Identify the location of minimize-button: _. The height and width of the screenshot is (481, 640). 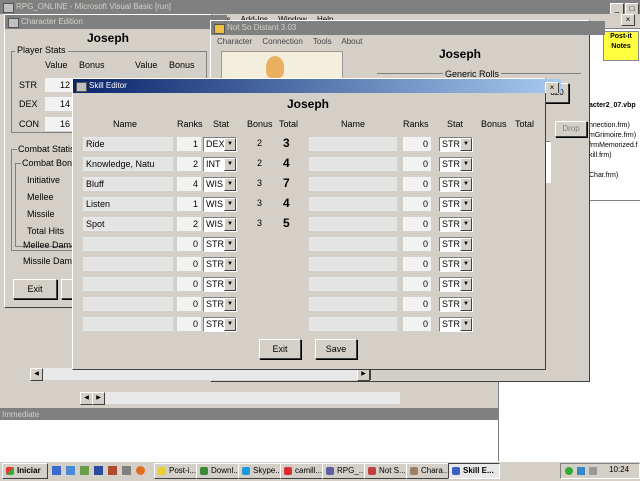
(617, 8).